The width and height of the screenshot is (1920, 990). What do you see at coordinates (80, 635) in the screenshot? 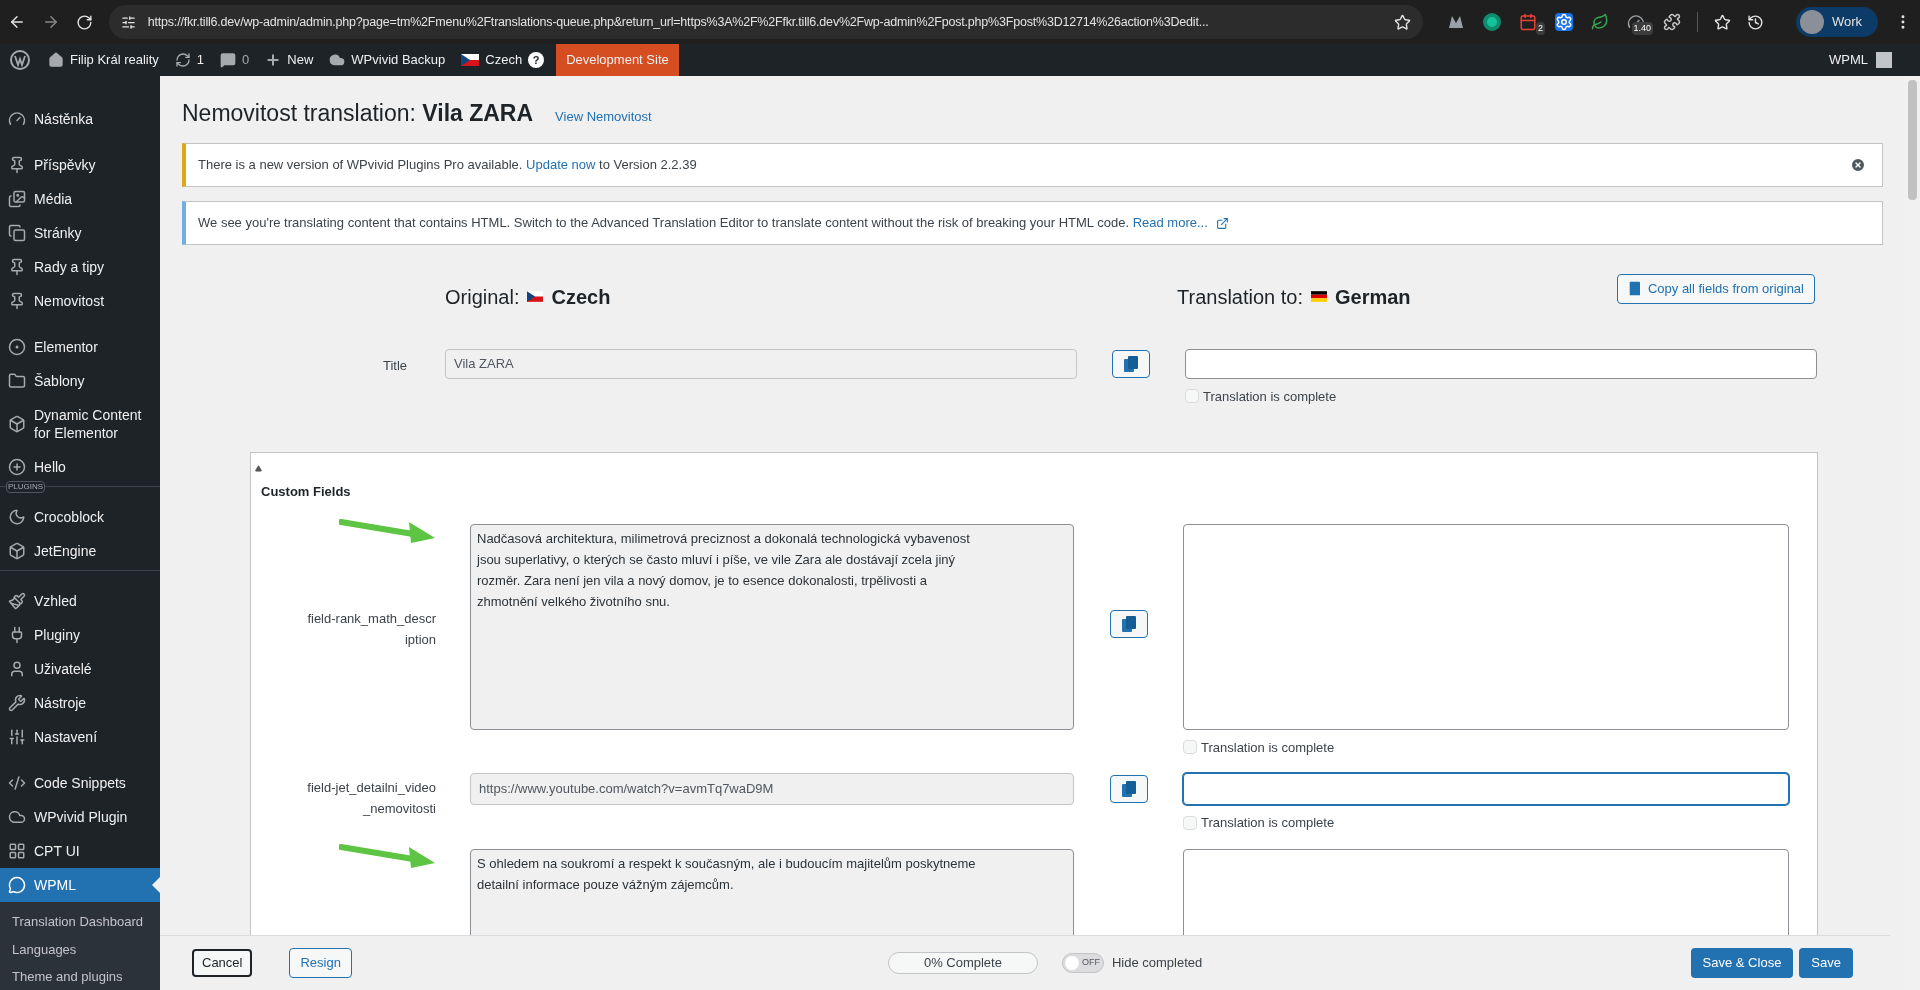
I see `sidebar-item: Pluginy` at bounding box center [80, 635].